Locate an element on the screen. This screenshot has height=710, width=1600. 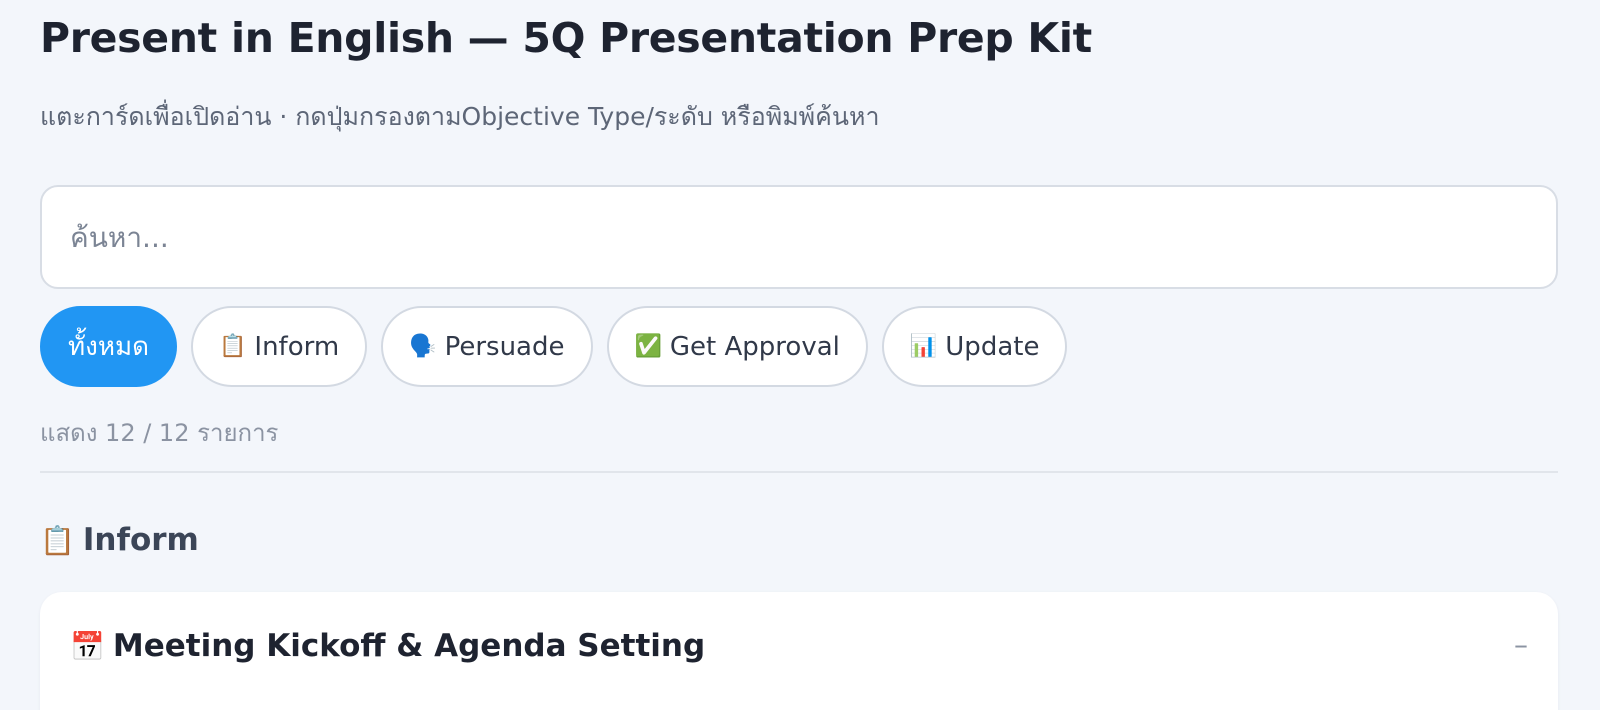
filter-approval-button: ✅ Get Approval is located at coordinates (737, 346).